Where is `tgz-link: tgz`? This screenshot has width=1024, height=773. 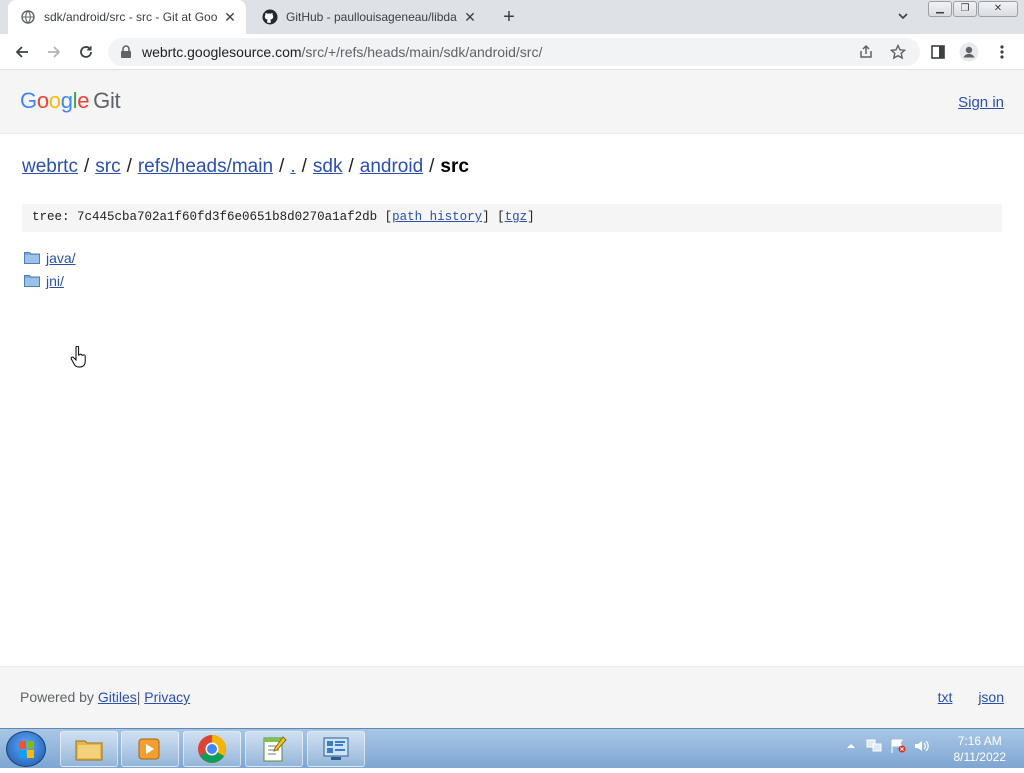 tgz-link: tgz is located at coordinates (516, 217).